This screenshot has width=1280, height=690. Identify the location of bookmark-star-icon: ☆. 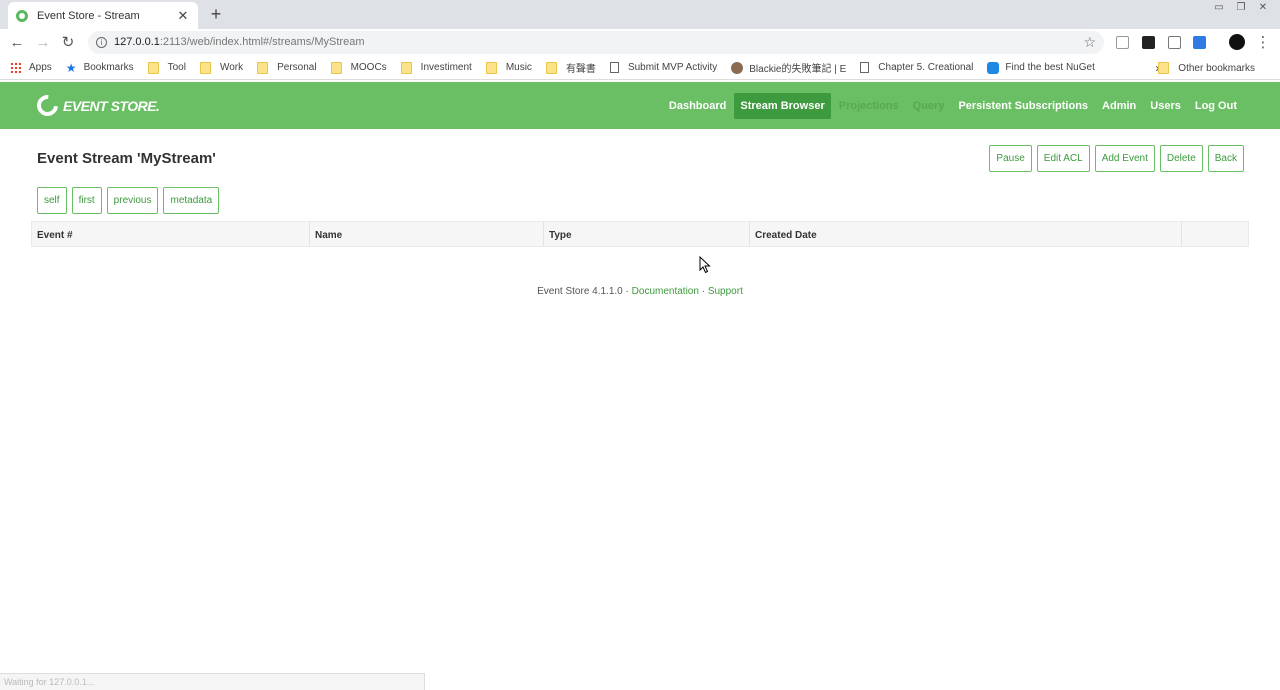
(1089, 42).